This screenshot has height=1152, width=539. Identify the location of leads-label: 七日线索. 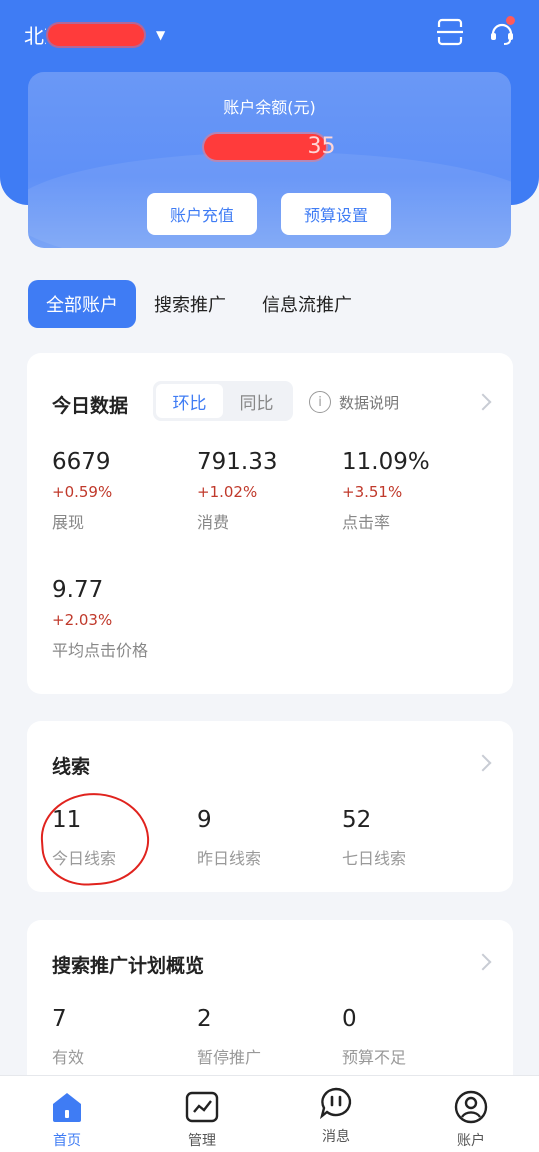
(374, 858).